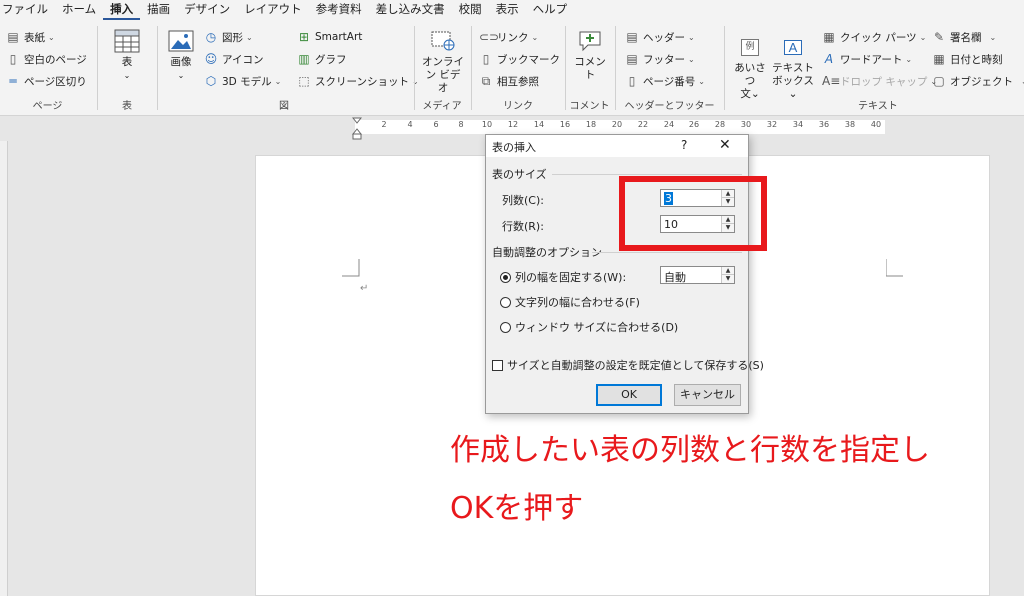 This screenshot has width=1024, height=596. What do you see at coordinates (30, 37) in the screenshot?
I see `cover-page-button: ▤ 表紙 ⌄` at bounding box center [30, 37].